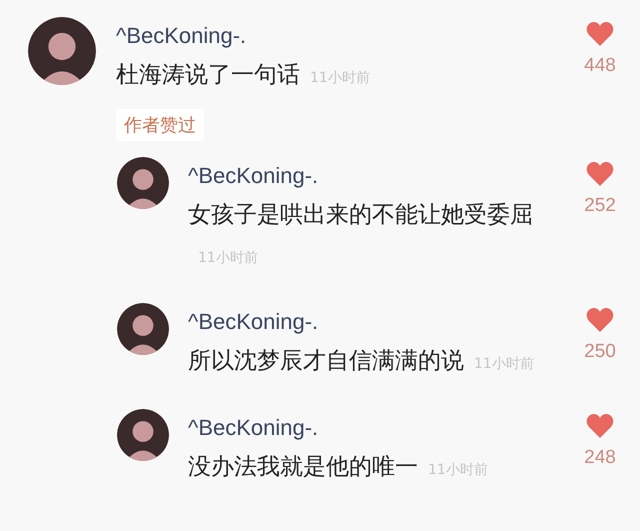  I want to click on like-count: 252, so click(600, 206).